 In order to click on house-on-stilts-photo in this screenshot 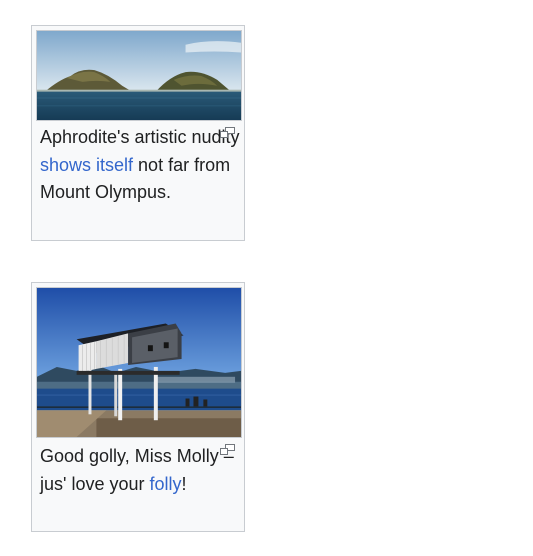, I will do `click(139, 362)`.